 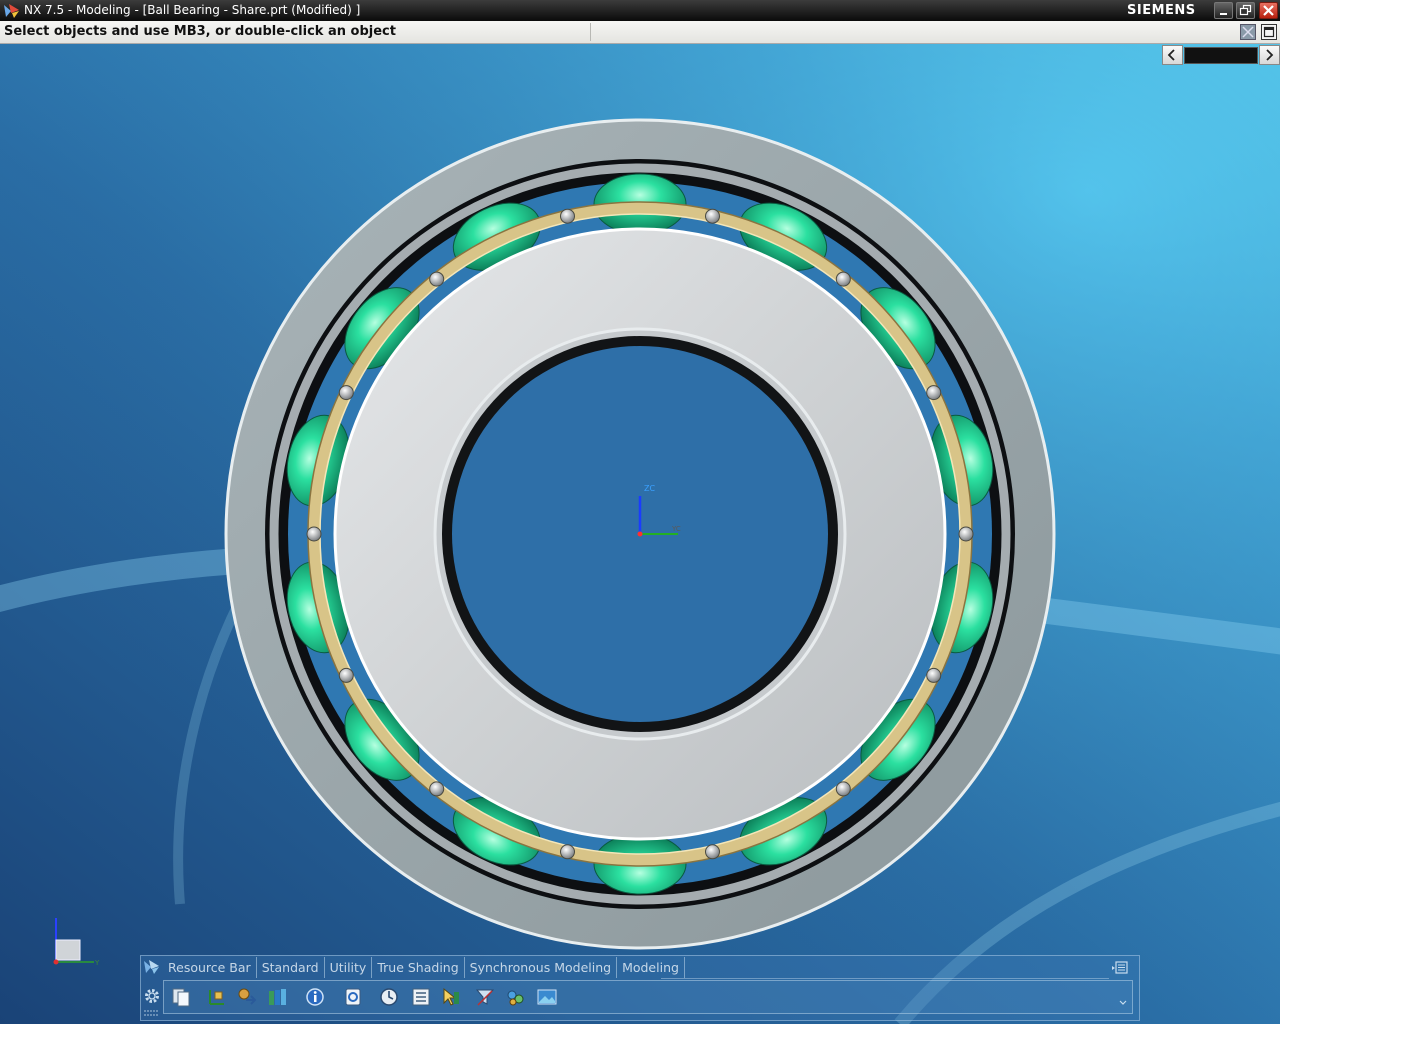 I want to click on tab-synchronous-modeling: Synchronous Modeling, so click(x=541, y=967).